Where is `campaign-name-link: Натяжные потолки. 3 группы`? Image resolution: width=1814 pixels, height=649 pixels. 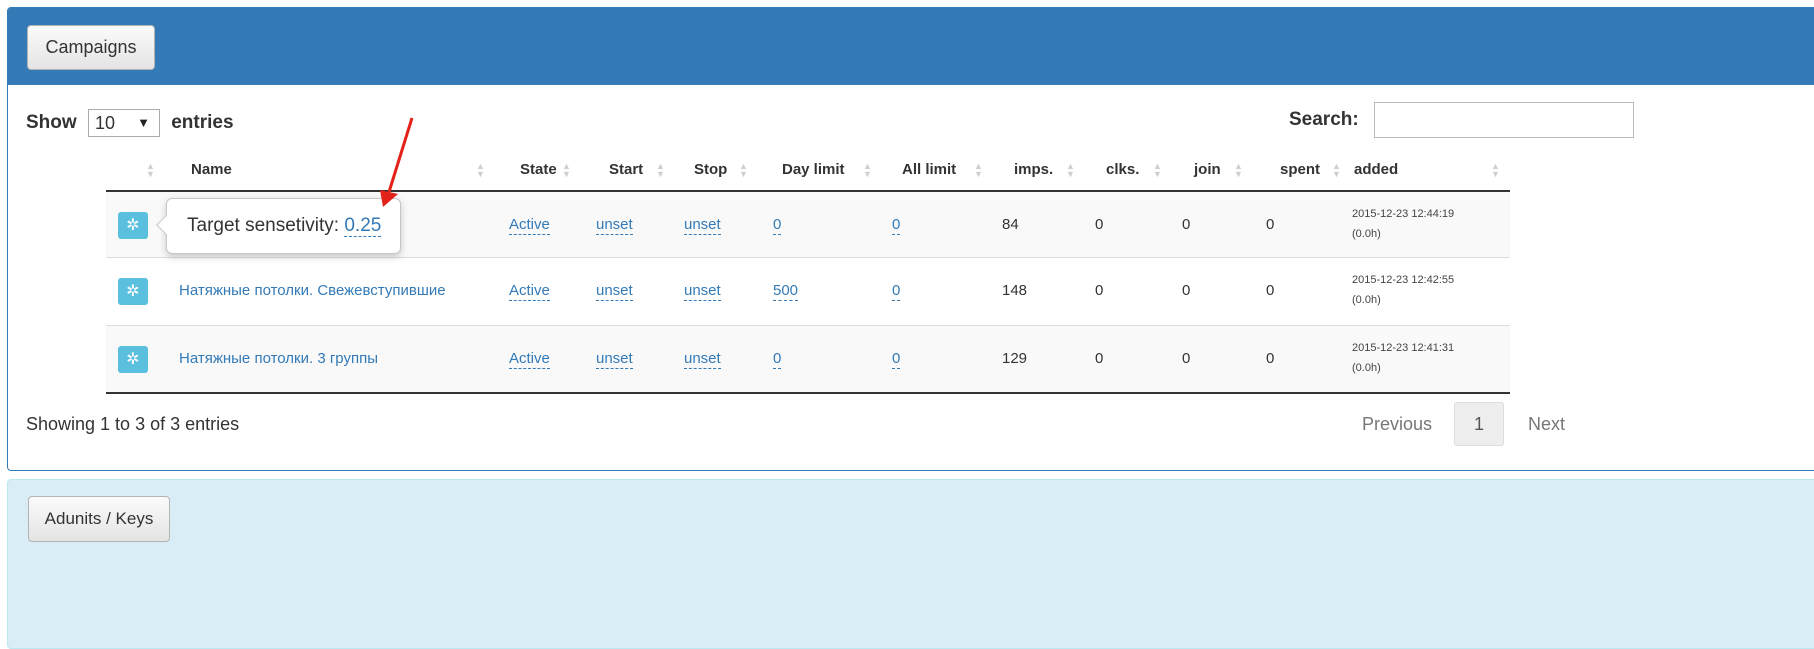 campaign-name-link: Натяжные потолки. 3 группы is located at coordinates (278, 358).